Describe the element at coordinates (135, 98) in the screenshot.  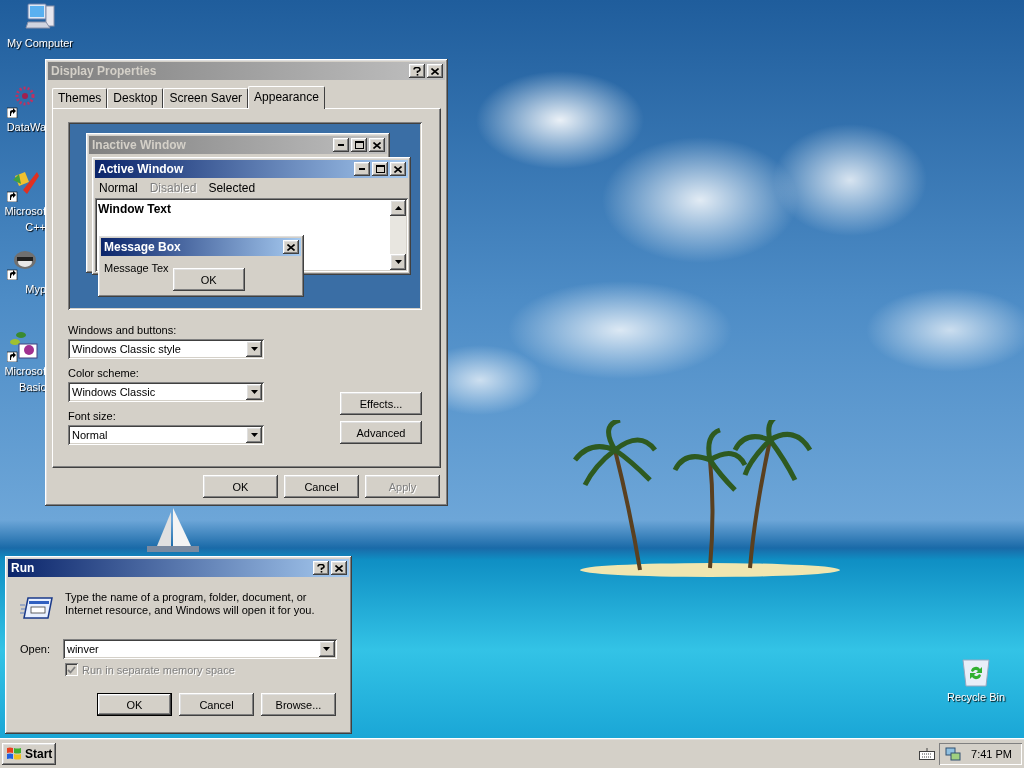
I see `tab: Desktop` at that location.